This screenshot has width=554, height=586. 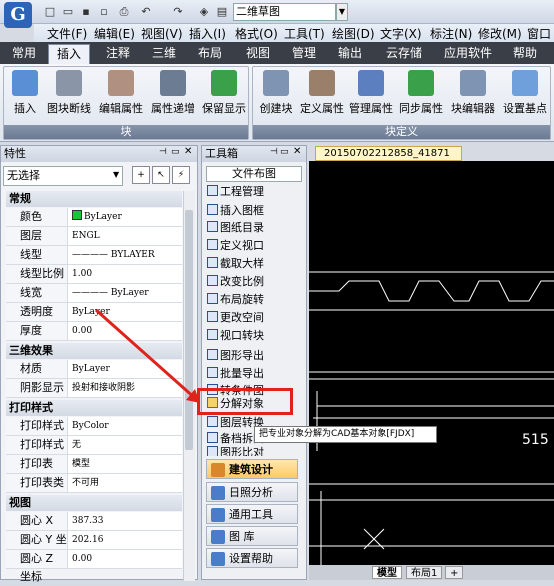 I want to click on tooltip: 把专业对象分解为CAD基本对象[FJDX], so click(x=345, y=434).